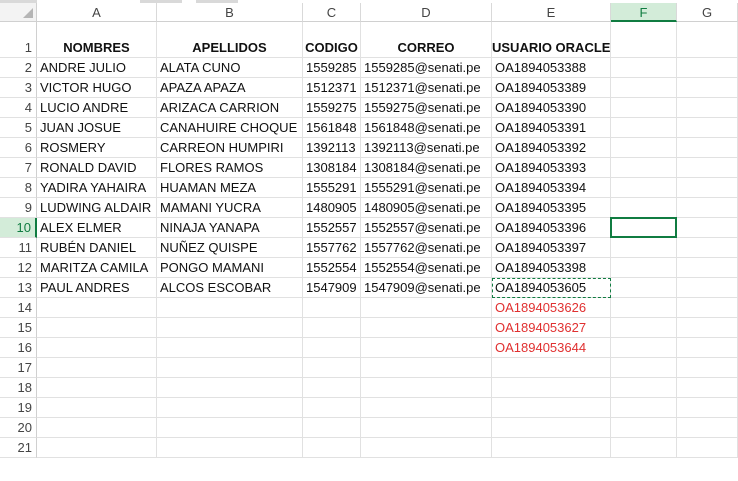  Describe the element at coordinates (97, 208) in the screenshot. I see `grid-cell: LUDWING ALDAIR` at that location.